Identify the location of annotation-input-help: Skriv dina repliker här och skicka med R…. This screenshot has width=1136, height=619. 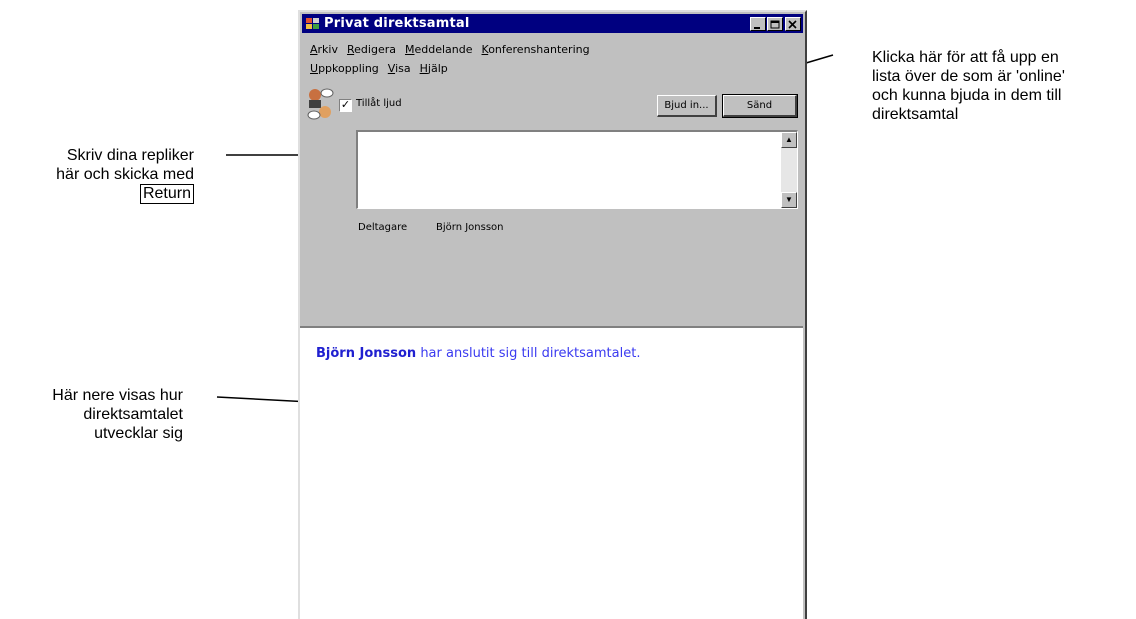
(125, 175).